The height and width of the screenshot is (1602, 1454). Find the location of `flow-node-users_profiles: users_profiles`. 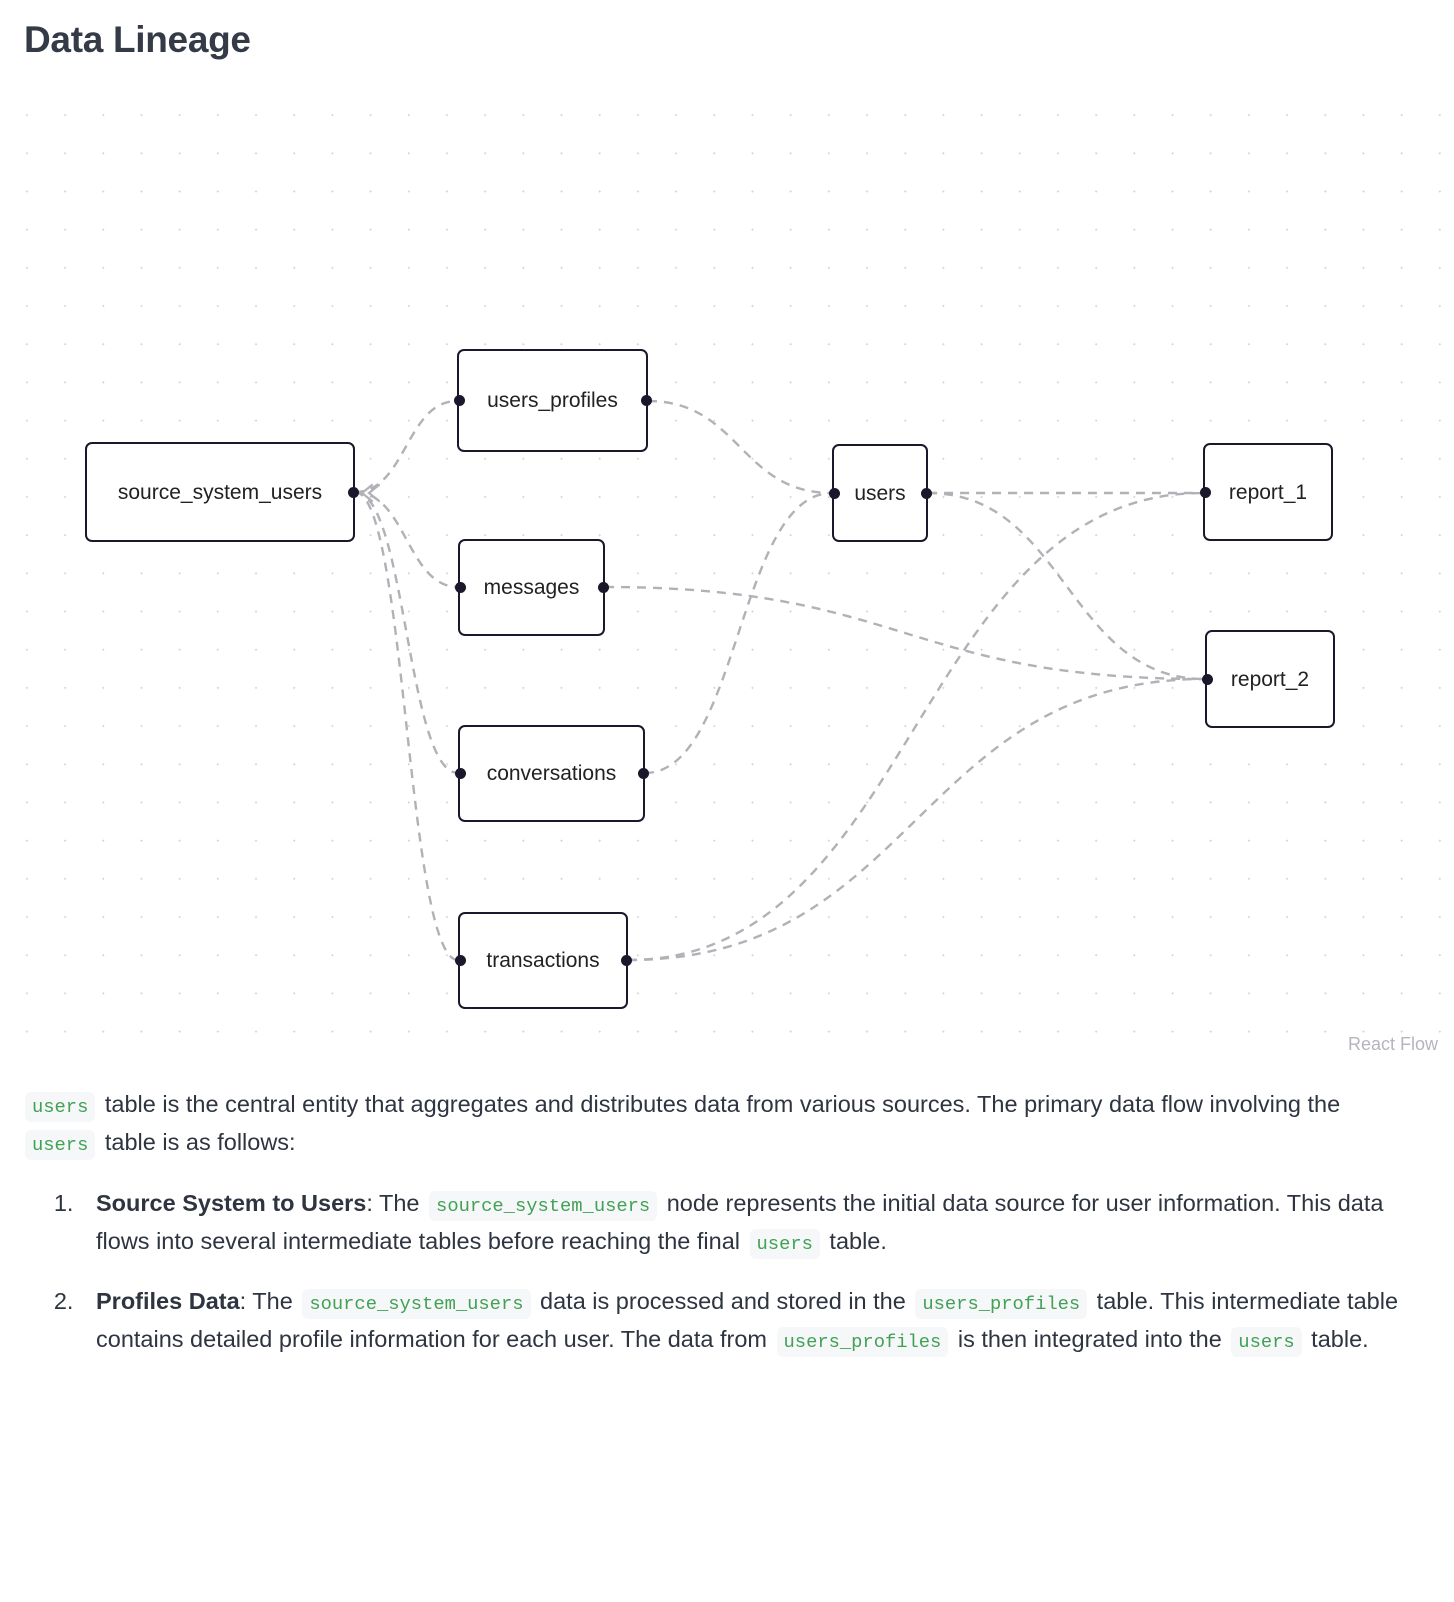

flow-node-users_profiles: users_profiles is located at coordinates (552, 401).